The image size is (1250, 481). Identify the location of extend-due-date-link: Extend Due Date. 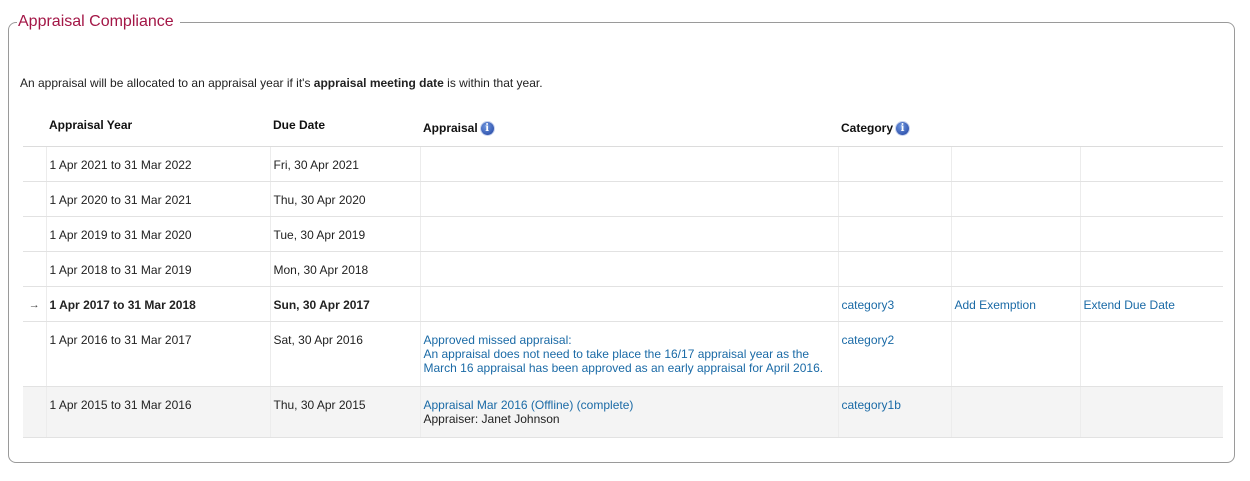
(1129, 305).